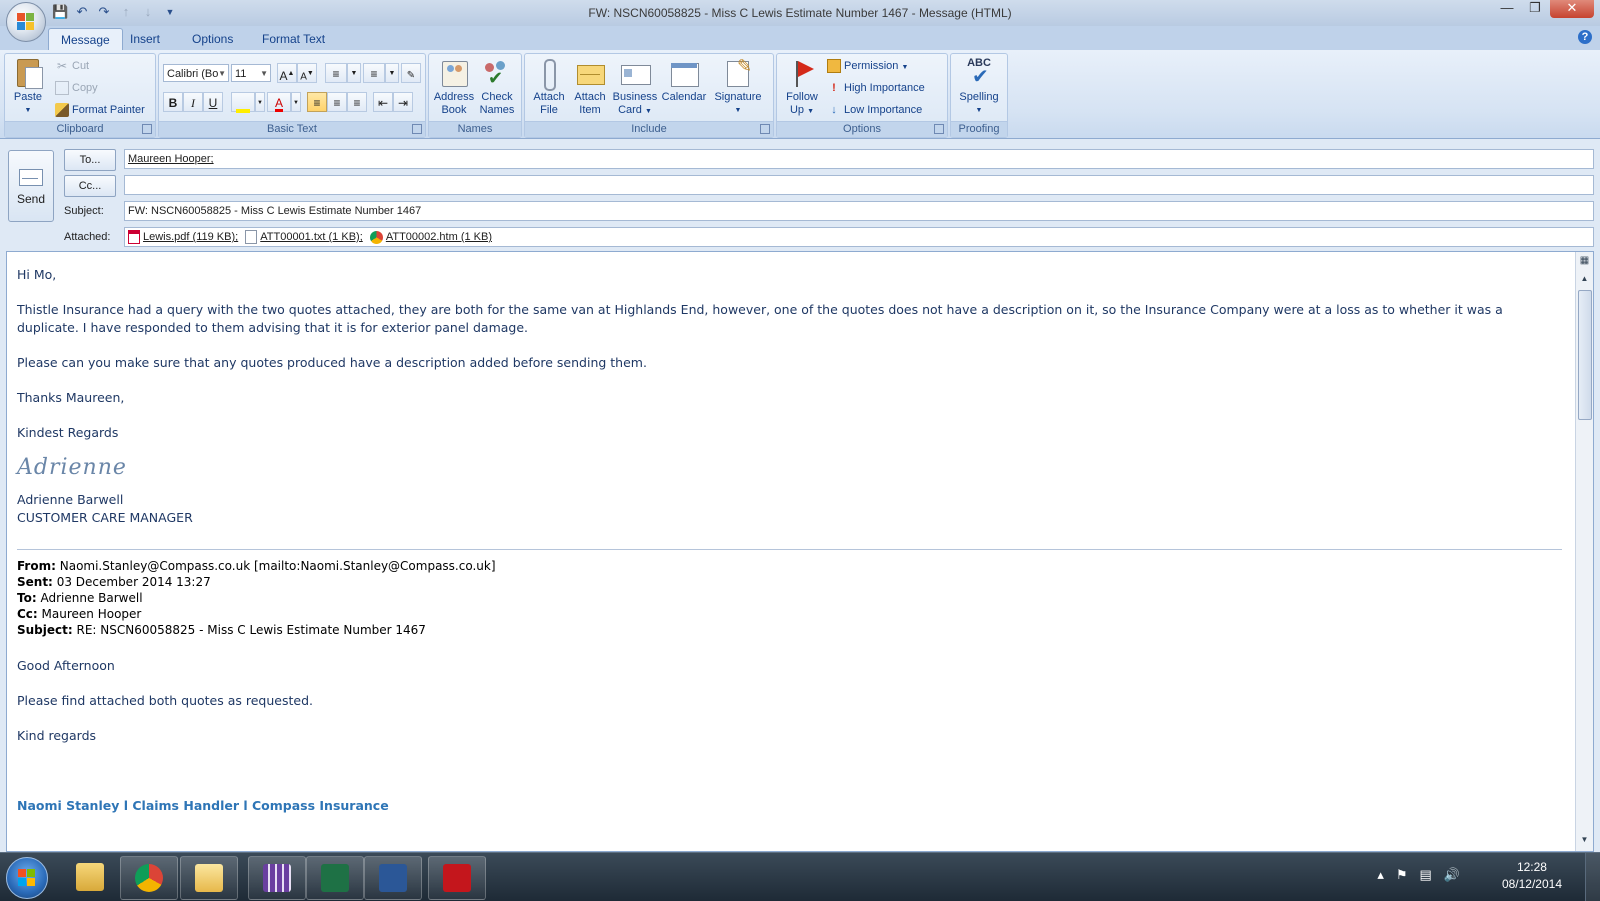 Image resolution: width=1600 pixels, height=901 pixels. I want to click on show-desktop-button, so click(1592, 877).